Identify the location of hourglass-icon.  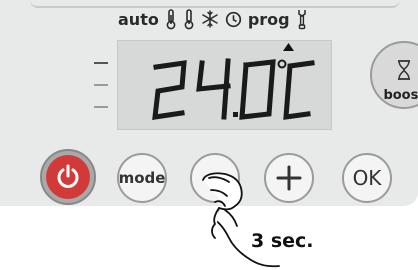
(404, 70).